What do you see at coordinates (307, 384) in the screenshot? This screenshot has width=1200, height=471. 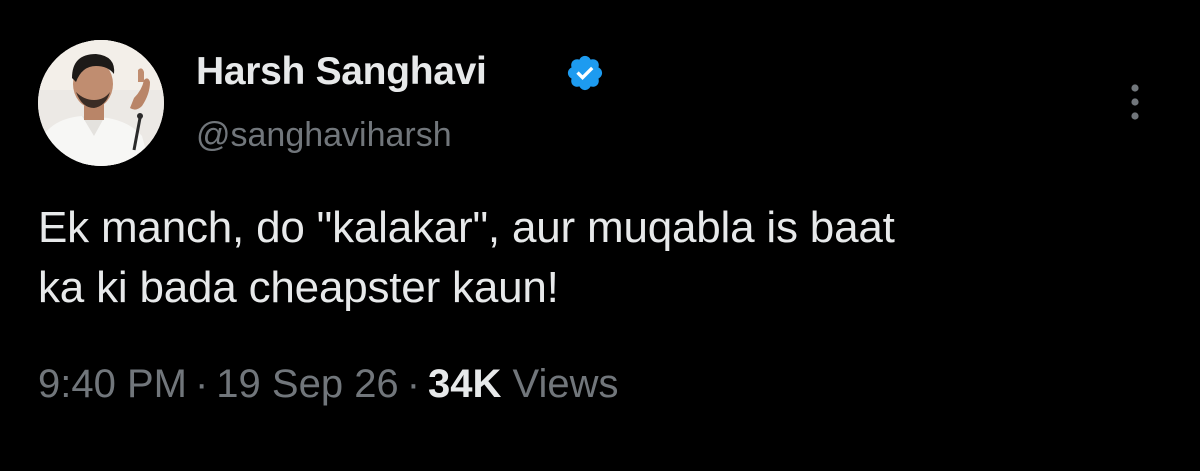 I see `tweet-date: 19 Sep 26` at bounding box center [307, 384].